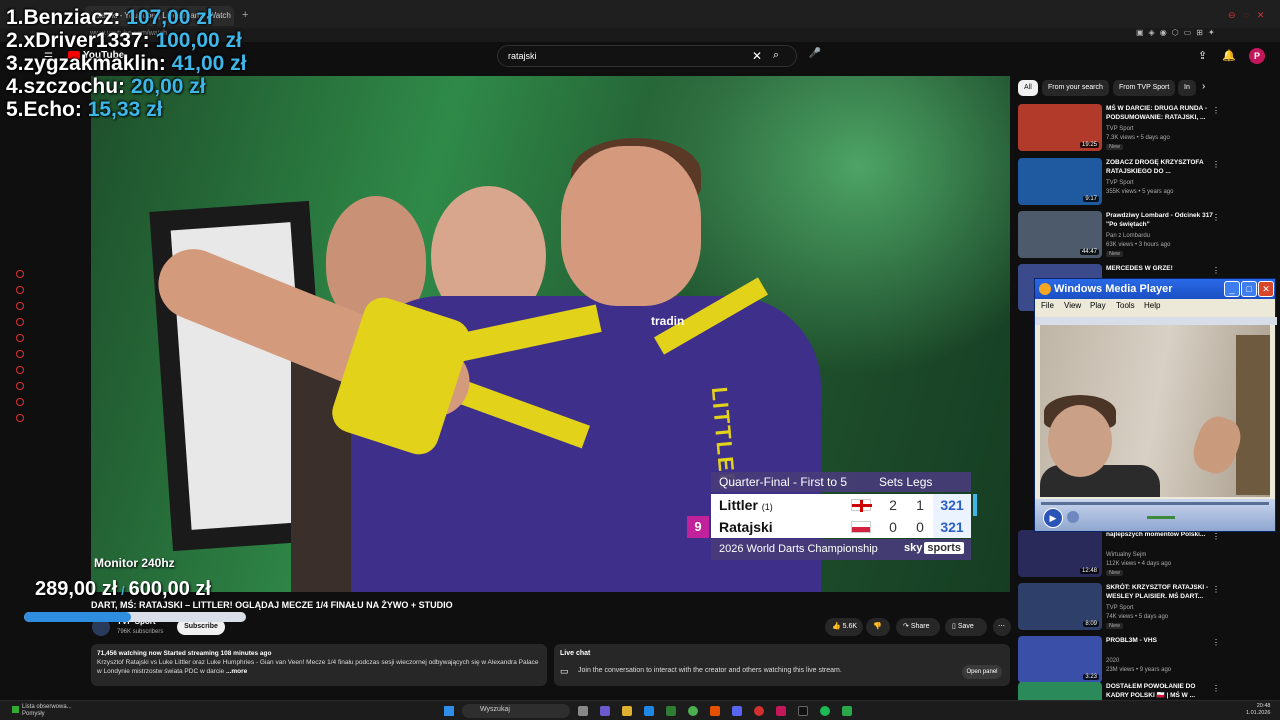  Describe the element at coordinates (1126, 555) in the screenshot. I see `recommendation-channel: Wirtualny Sejm` at that location.